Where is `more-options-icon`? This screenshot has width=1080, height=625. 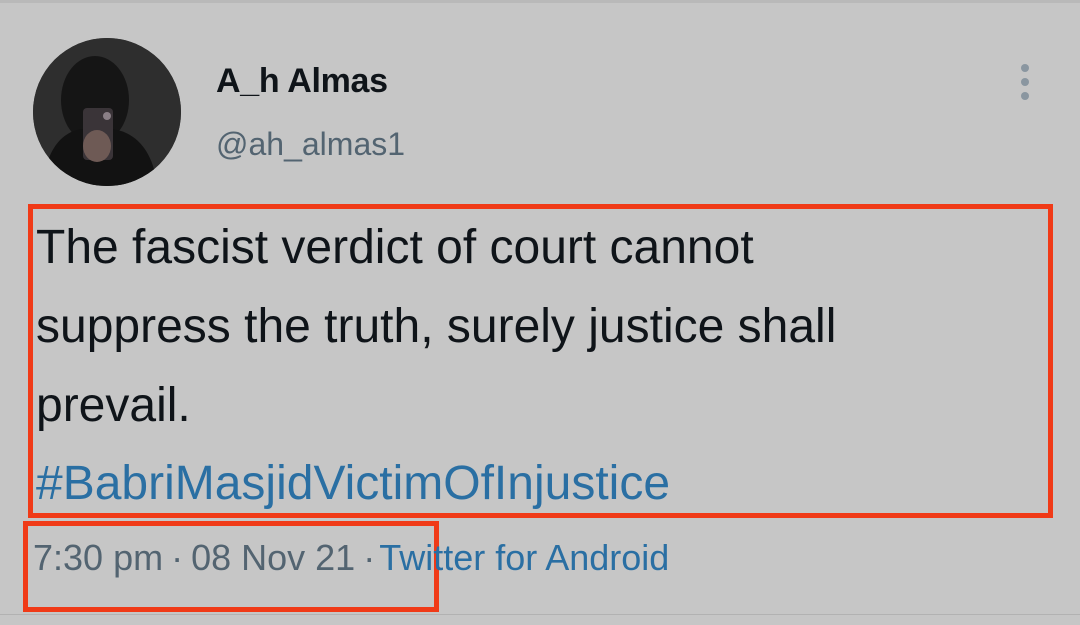 more-options-icon is located at coordinates (1025, 82).